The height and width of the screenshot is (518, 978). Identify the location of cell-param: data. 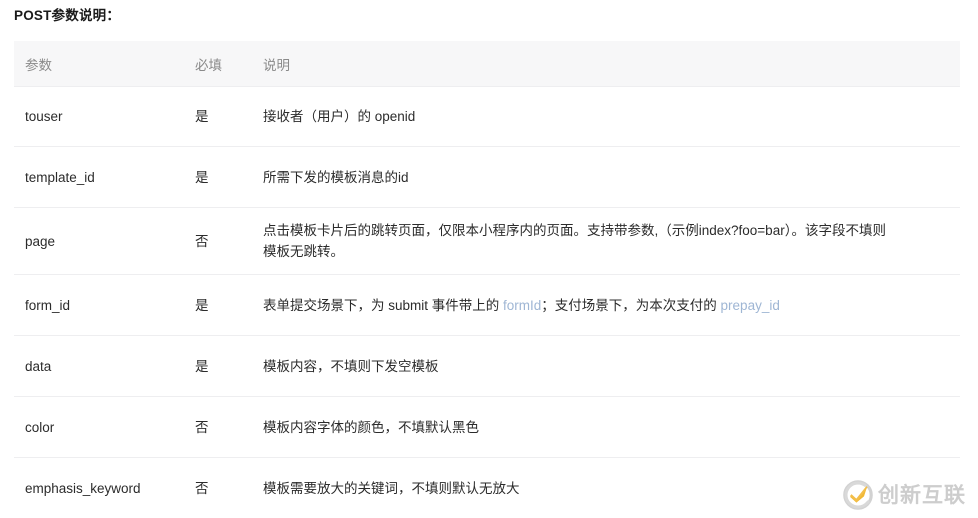
(104, 366).